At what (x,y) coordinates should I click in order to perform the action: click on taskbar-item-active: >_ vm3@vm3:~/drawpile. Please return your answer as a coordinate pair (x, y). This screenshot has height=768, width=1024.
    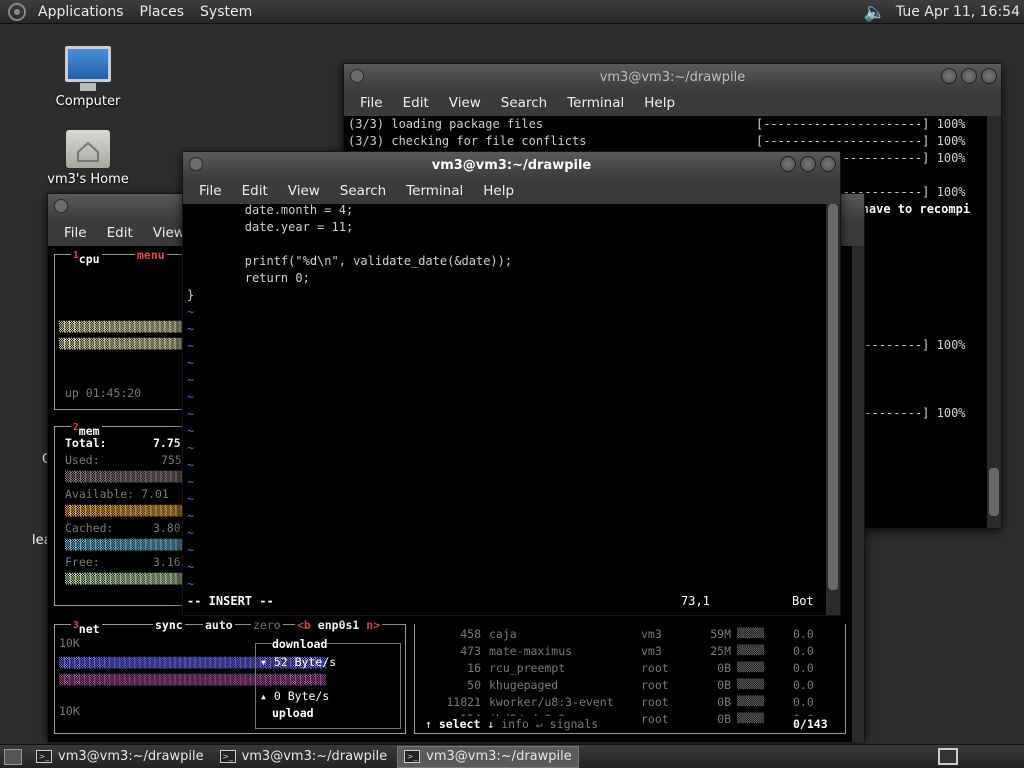
    Looking at the image, I should click on (488, 756).